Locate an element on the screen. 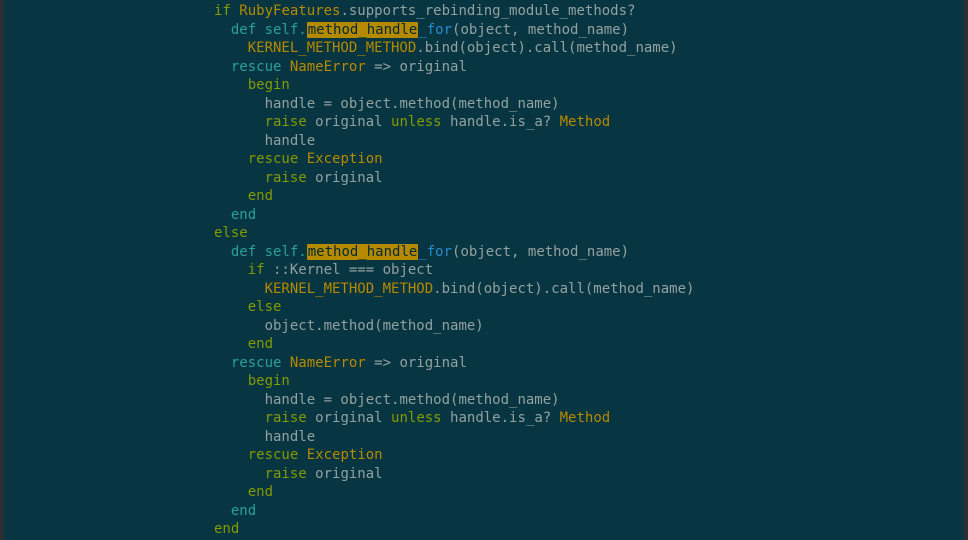 The height and width of the screenshot is (540, 968). code-token: NameError is located at coordinates (327, 362).